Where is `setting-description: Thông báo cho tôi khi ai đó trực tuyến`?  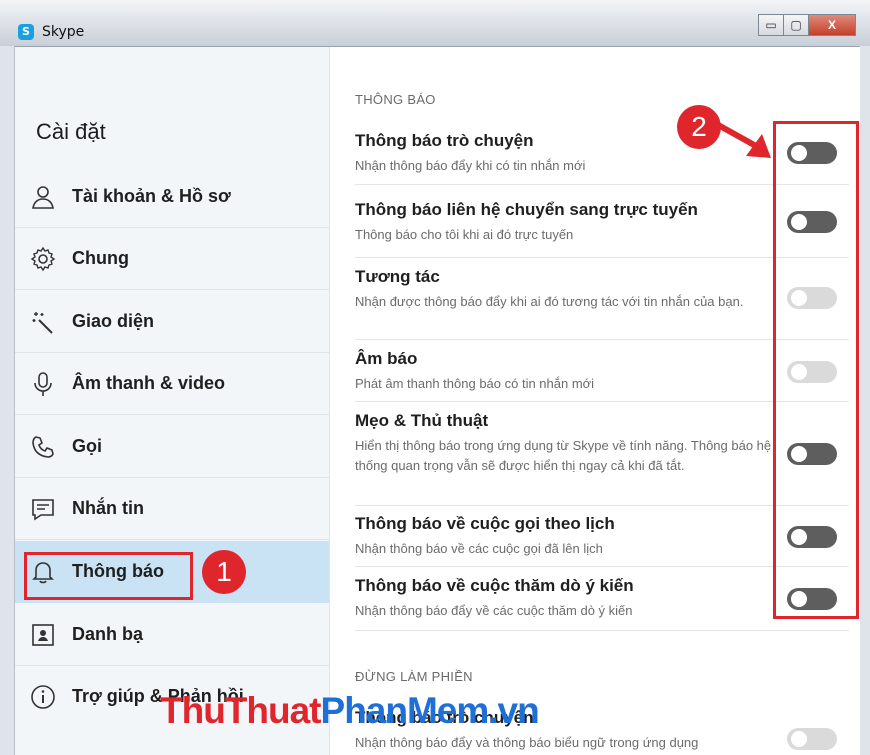 setting-description: Thông báo cho tôi khi ai đó trực tuyến is located at coordinates (464, 234).